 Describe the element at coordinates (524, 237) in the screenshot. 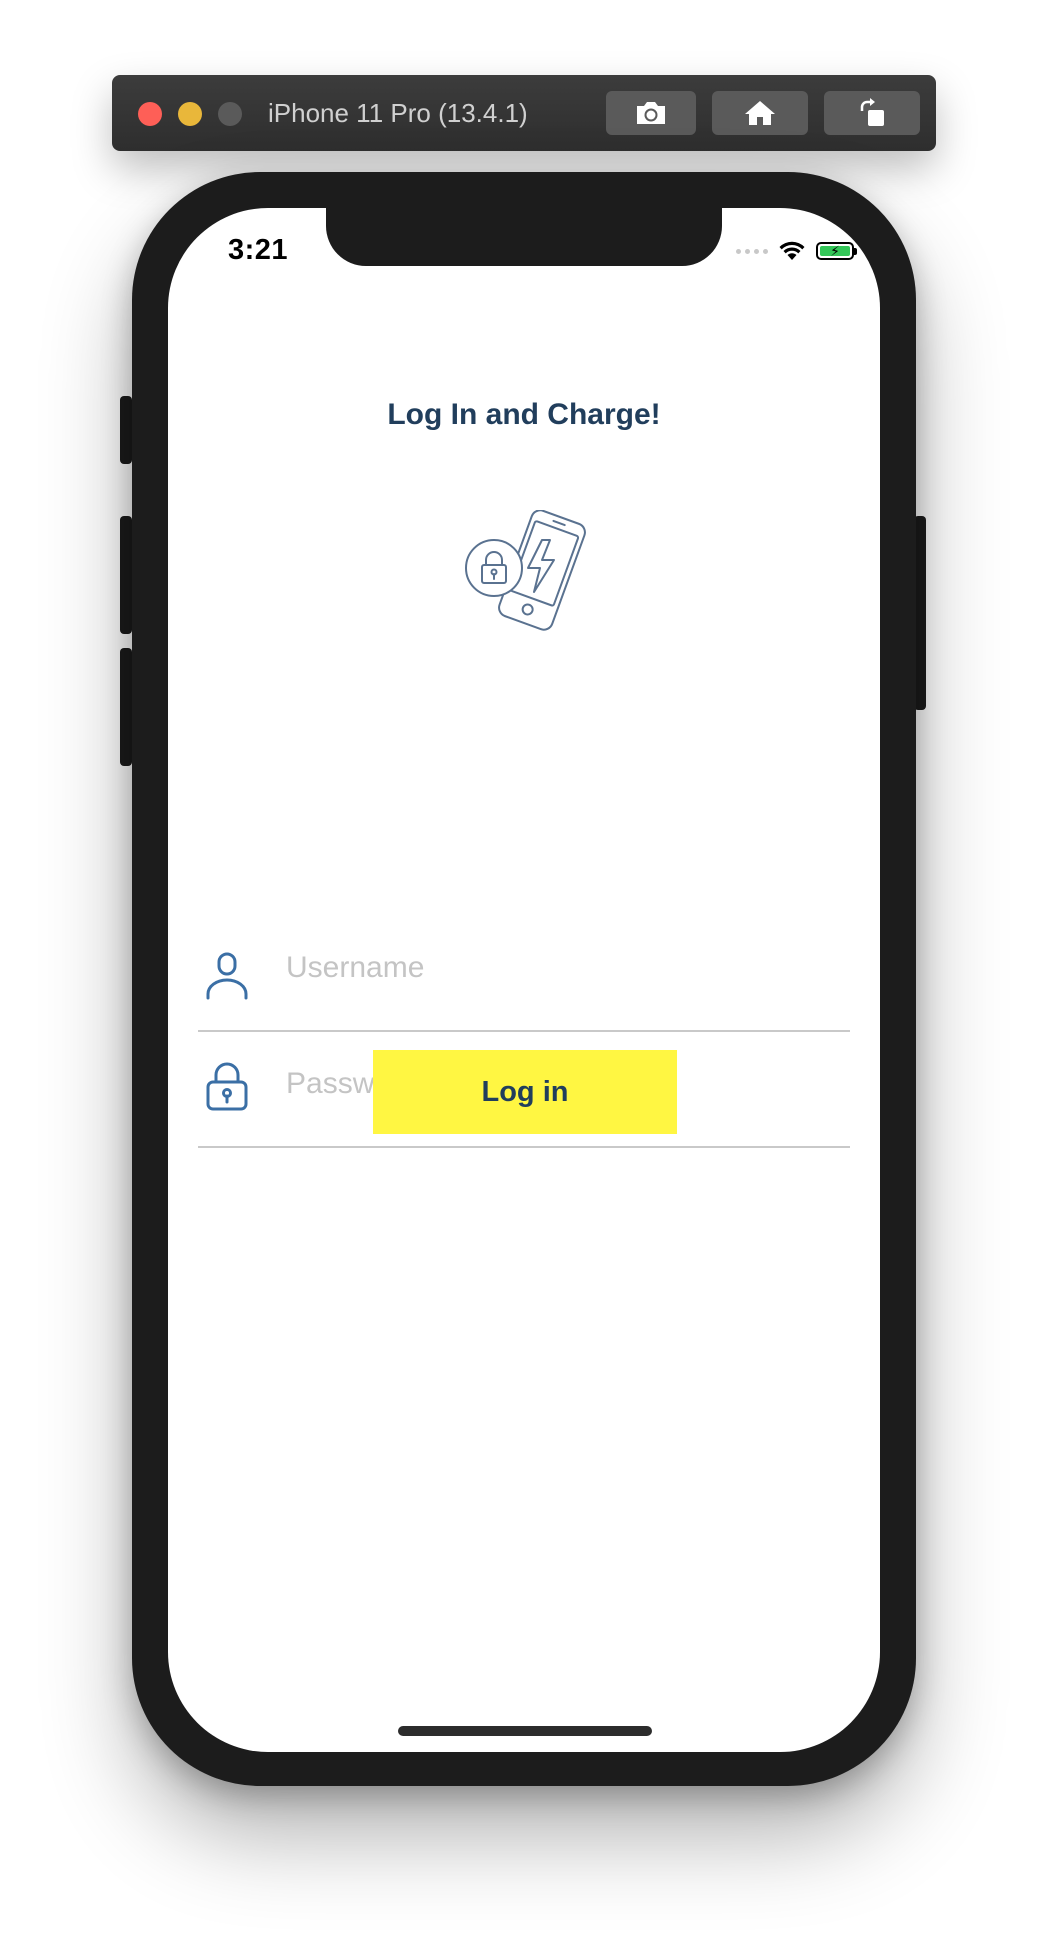

I see `notch` at that location.